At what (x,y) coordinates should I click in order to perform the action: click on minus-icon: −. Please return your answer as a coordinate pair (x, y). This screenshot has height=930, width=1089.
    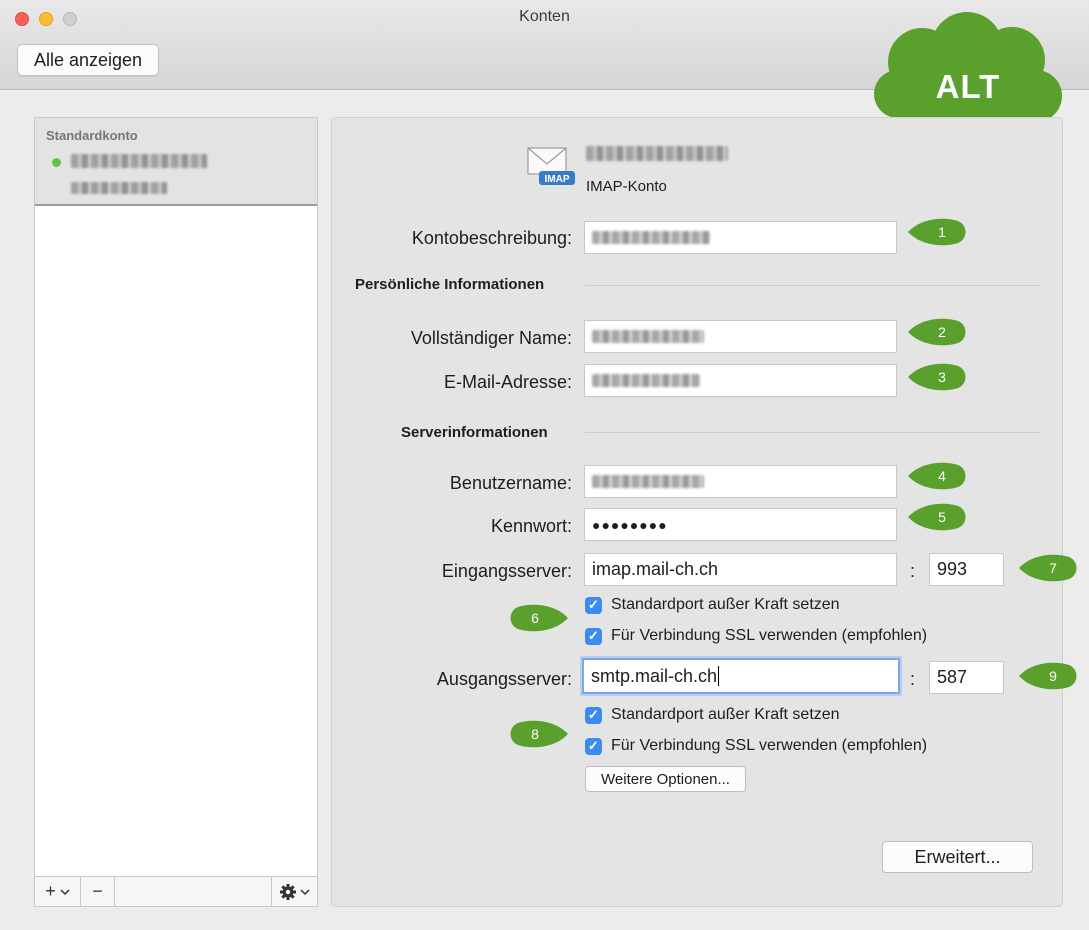
    Looking at the image, I should click on (97, 891).